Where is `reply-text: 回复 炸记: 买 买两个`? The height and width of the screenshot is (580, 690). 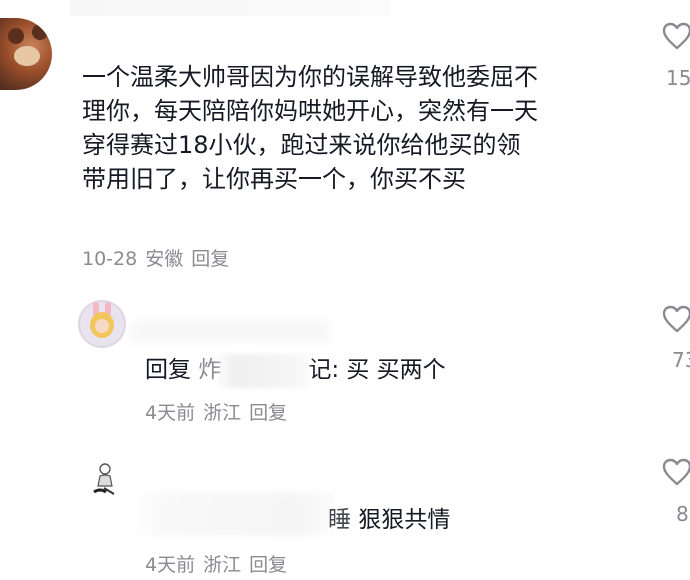 reply-text: 回复 炸记: 买 买两个 is located at coordinates (295, 369).